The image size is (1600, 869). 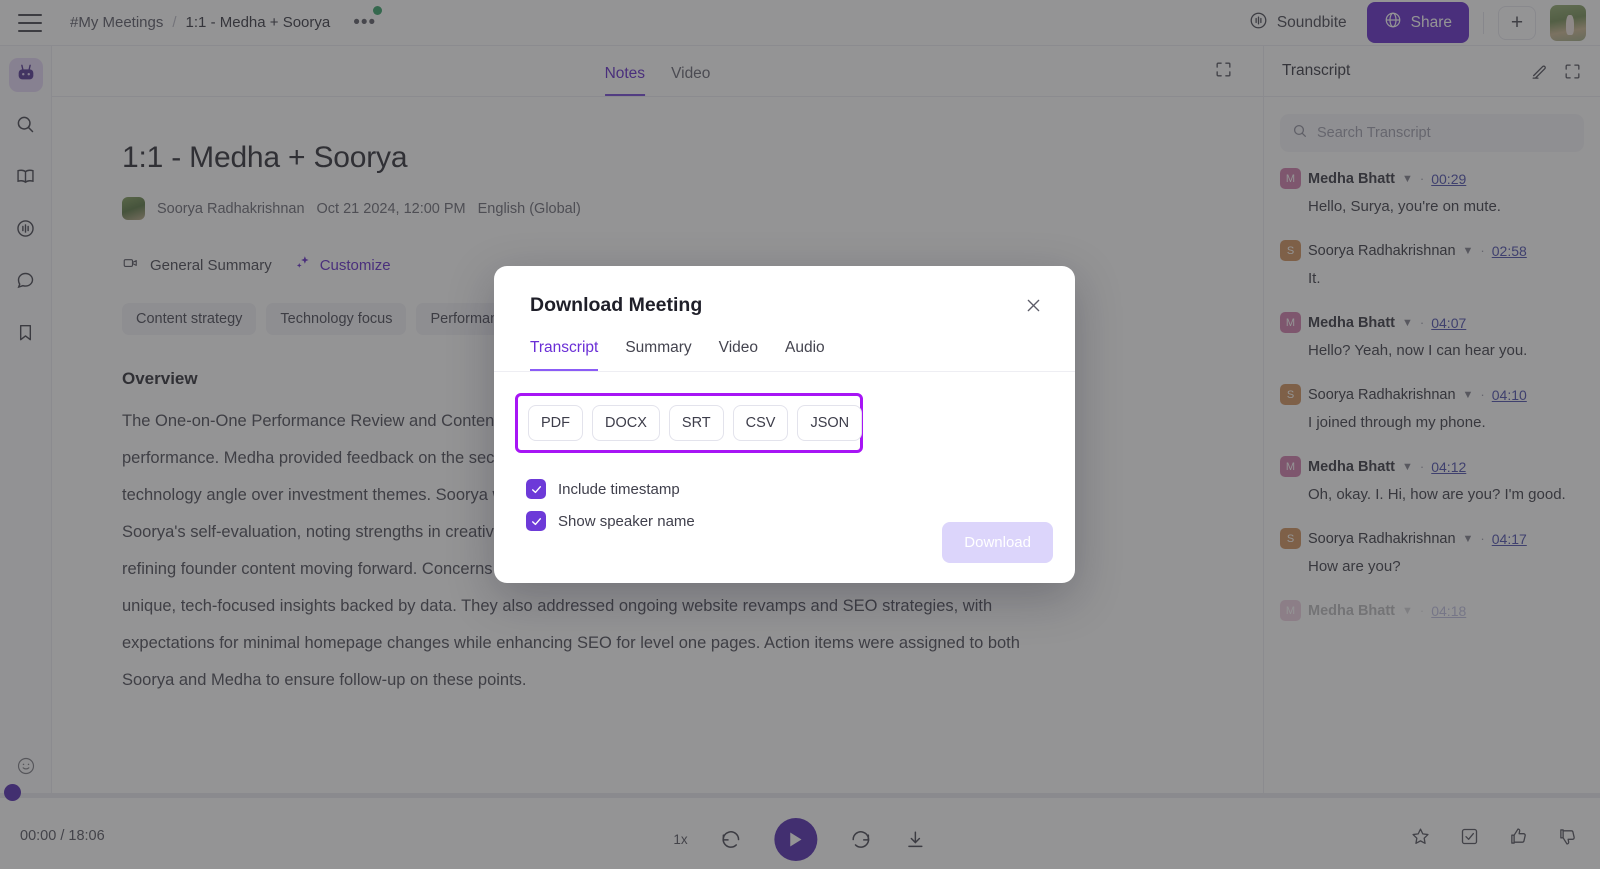 What do you see at coordinates (564, 355) in the screenshot?
I see `modal-tab-transcript: Transcript` at bounding box center [564, 355].